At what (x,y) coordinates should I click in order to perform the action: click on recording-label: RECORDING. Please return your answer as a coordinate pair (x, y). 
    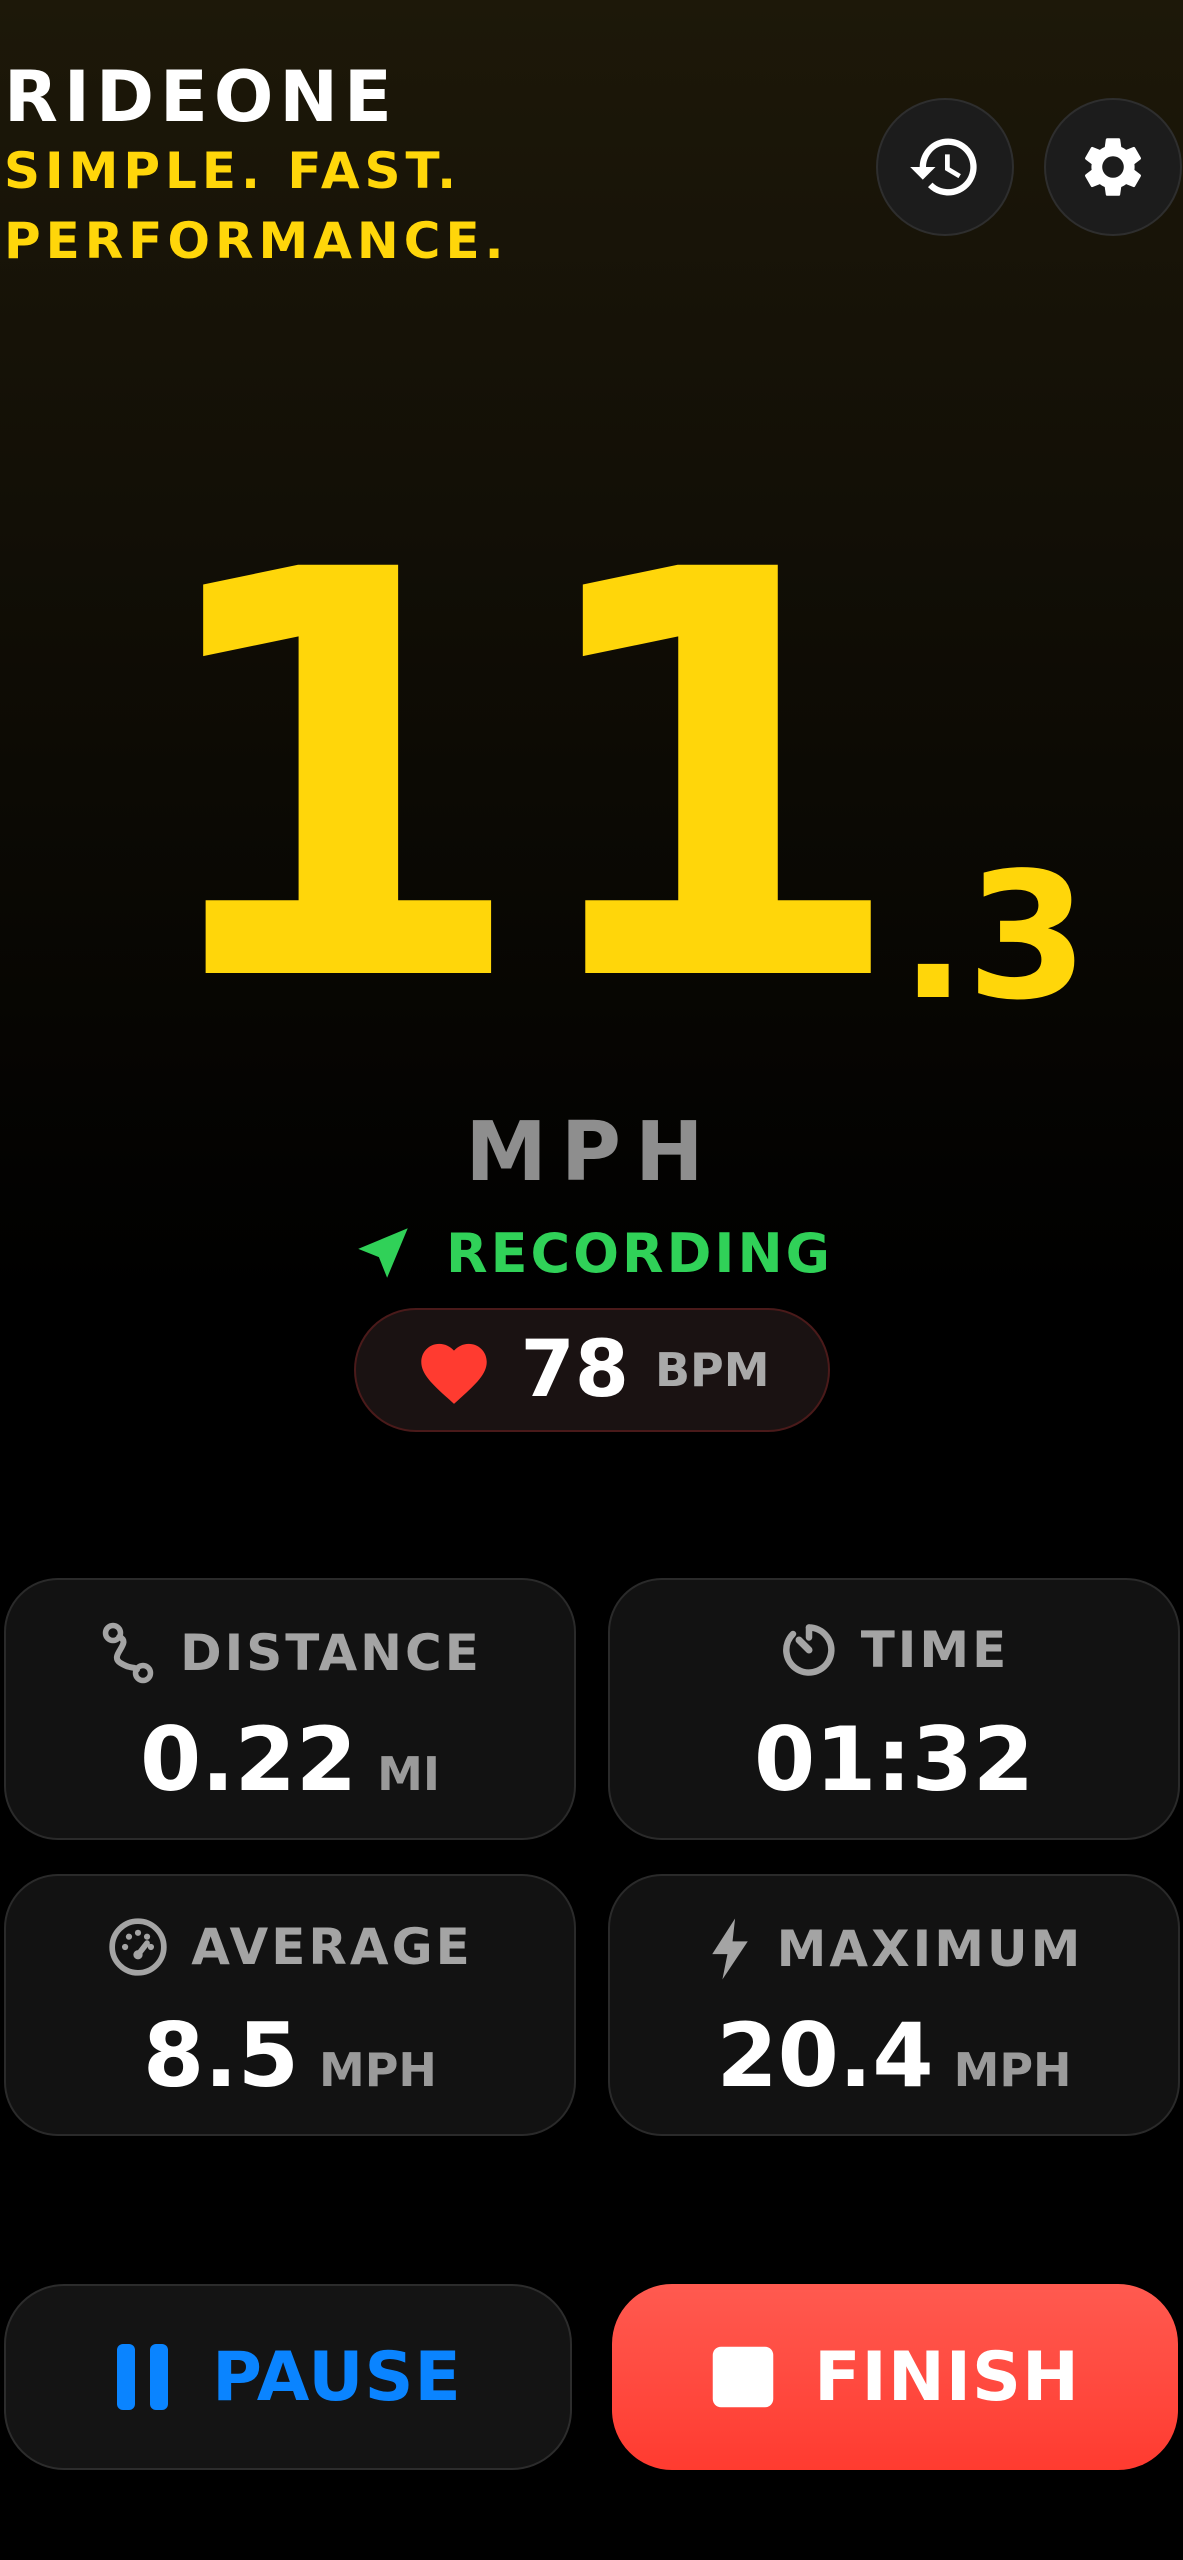
    Looking at the image, I should click on (639, 1253).